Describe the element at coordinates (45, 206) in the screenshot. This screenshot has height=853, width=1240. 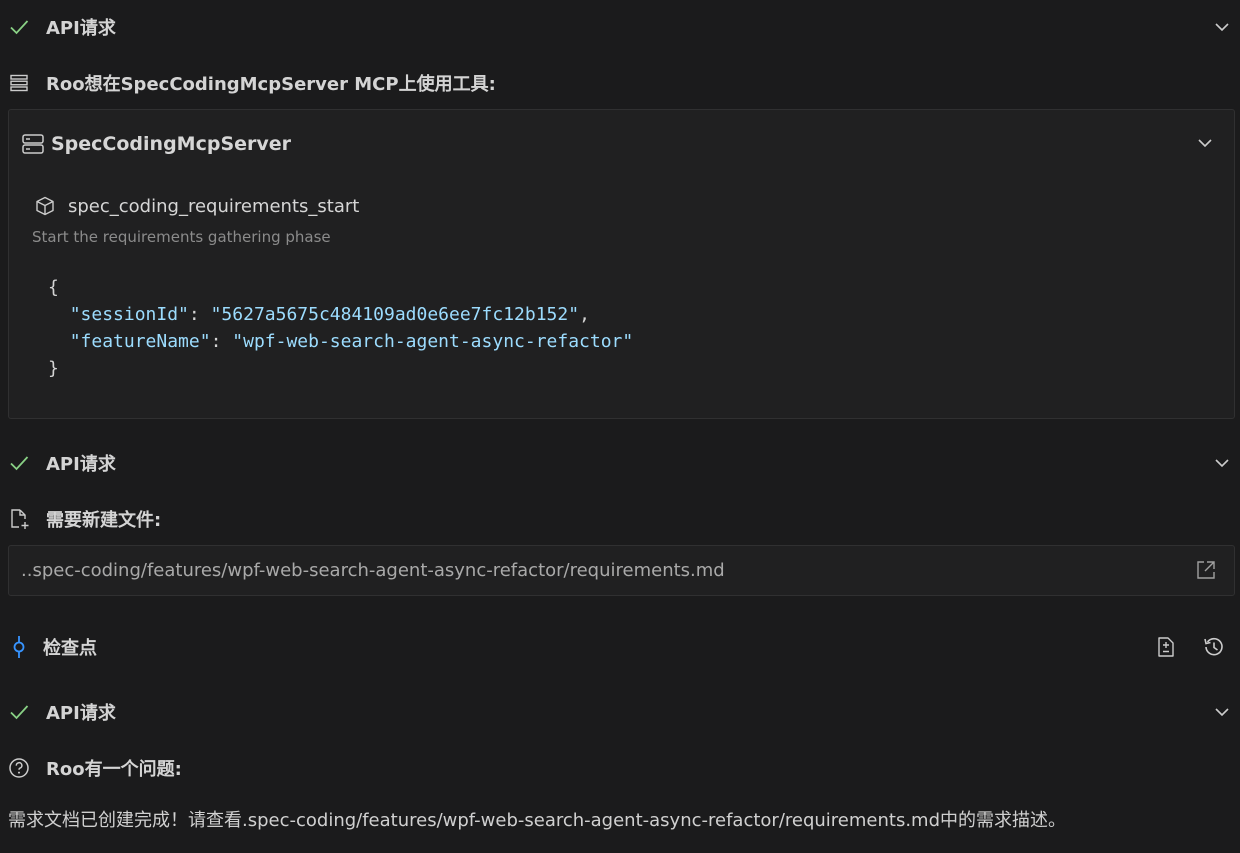
I see `cube-icon` at that location.